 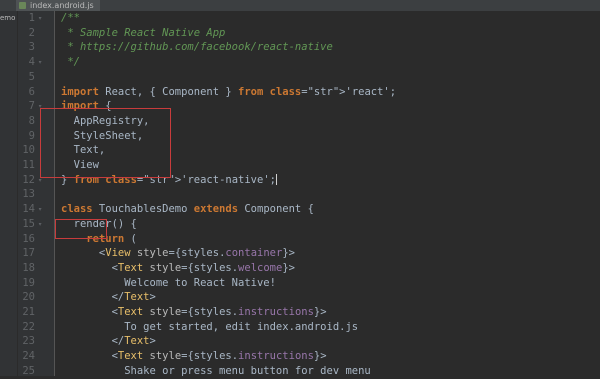 I want to click on code-line: 10 Text,, so click(x=300, y=150).